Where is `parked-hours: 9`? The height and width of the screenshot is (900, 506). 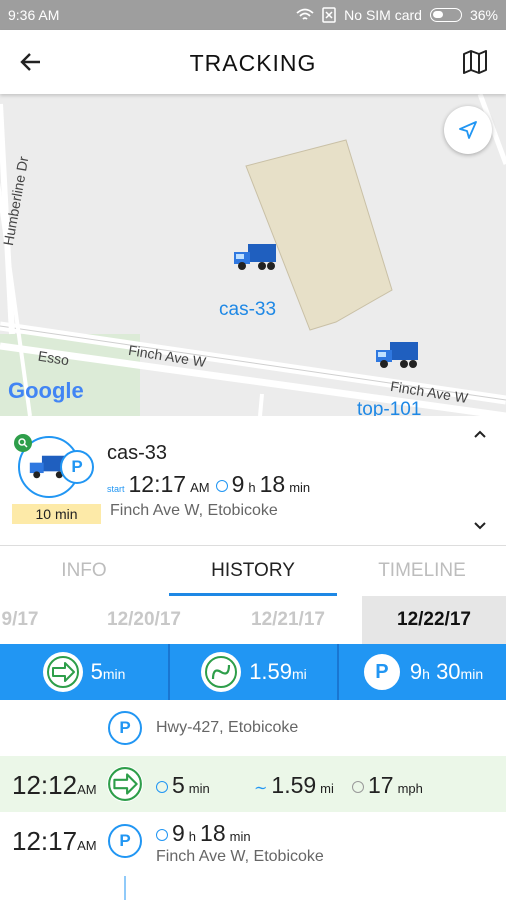
parked-hours: 9 is located at coordinates (416, 671).